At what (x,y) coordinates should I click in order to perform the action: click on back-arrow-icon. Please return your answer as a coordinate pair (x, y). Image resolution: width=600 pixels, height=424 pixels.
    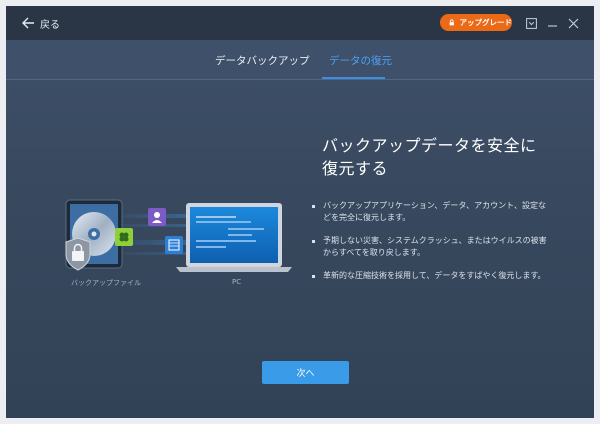
    Looking at the image, I should click on (28, 23).